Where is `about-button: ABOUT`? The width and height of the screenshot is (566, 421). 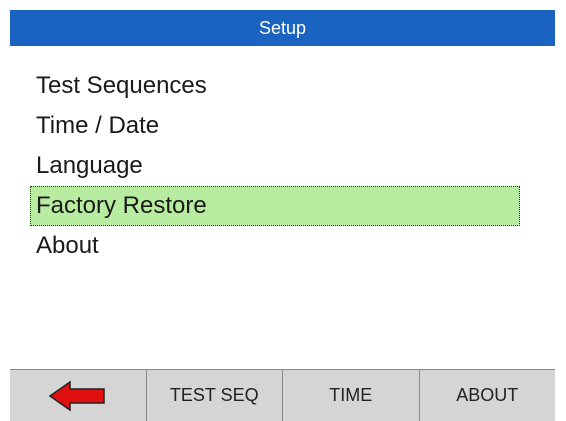 about-button: ABOUT is located at coordinates (487, 395).